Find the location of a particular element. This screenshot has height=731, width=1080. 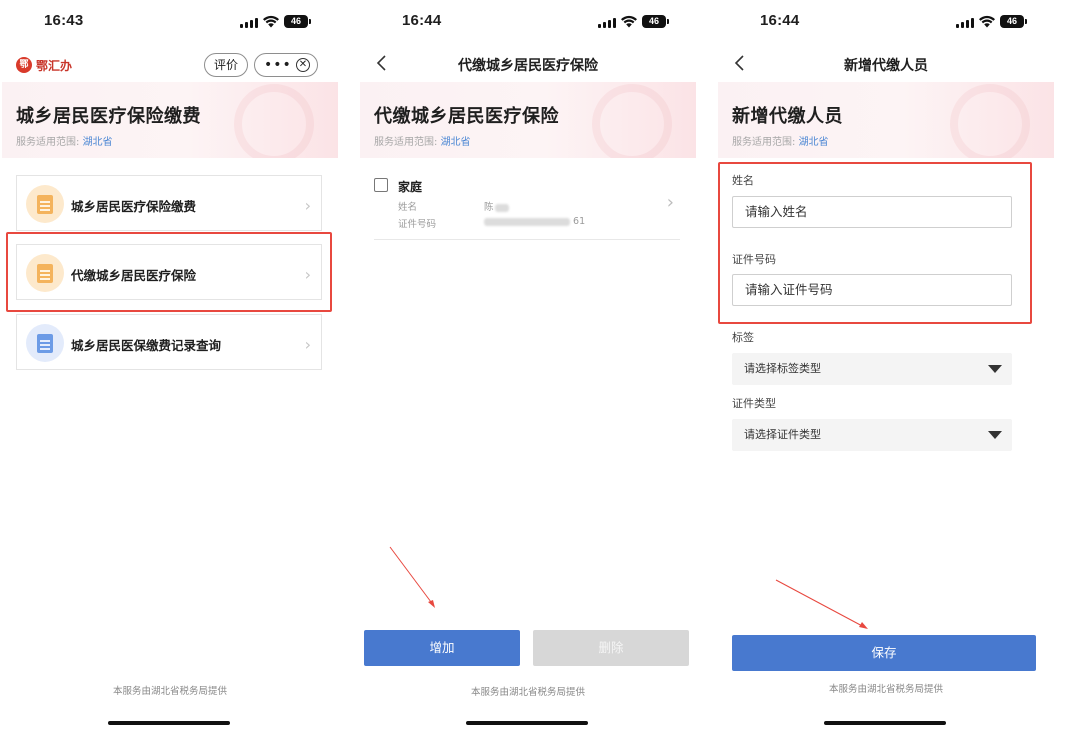

page-title: 新增代缴人员 is located at coordinates (787, 116).